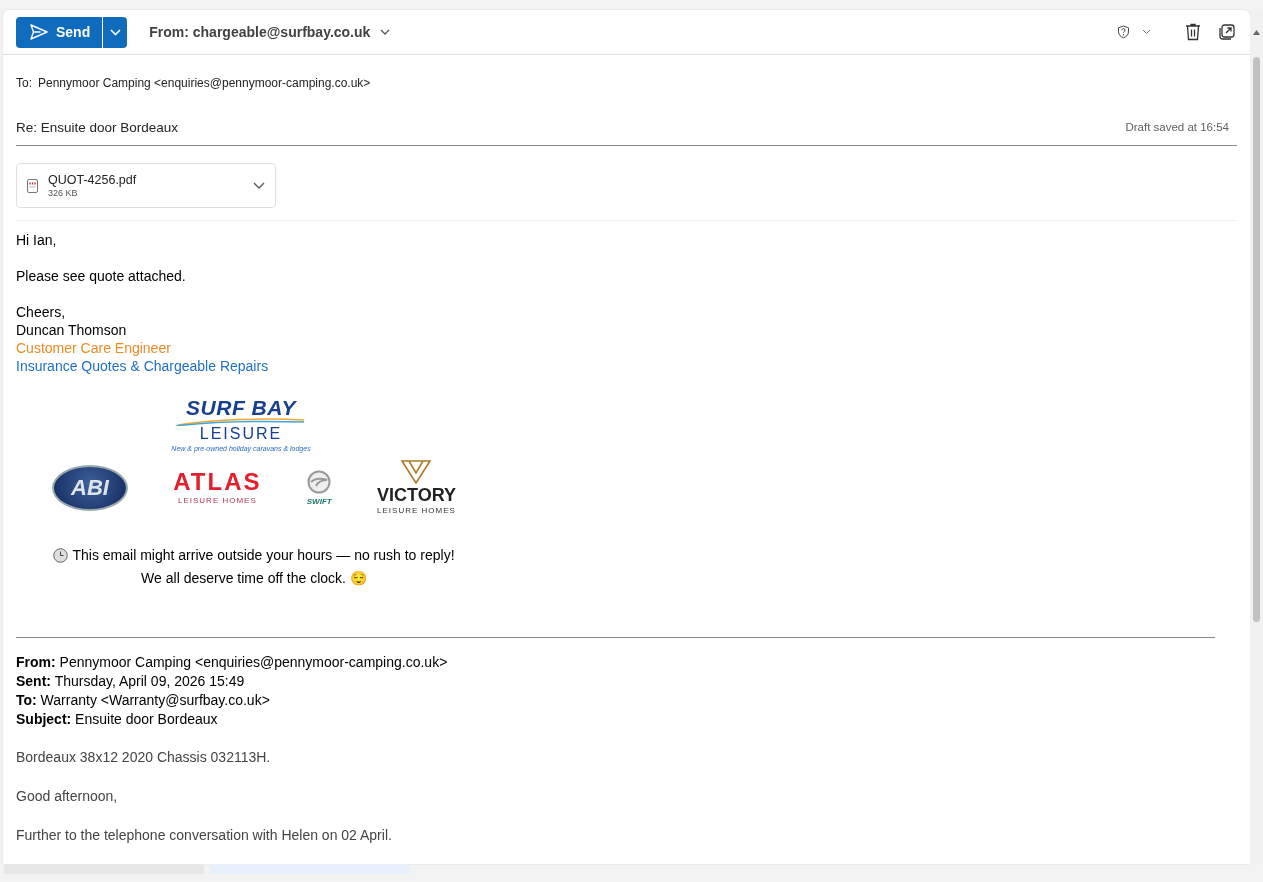 This screenshot has width=1263, height=882. What do you see at coordinates (1134, 32) in the screenshot?
I see `sensitivity-button` at bounding box center [1134, 32].